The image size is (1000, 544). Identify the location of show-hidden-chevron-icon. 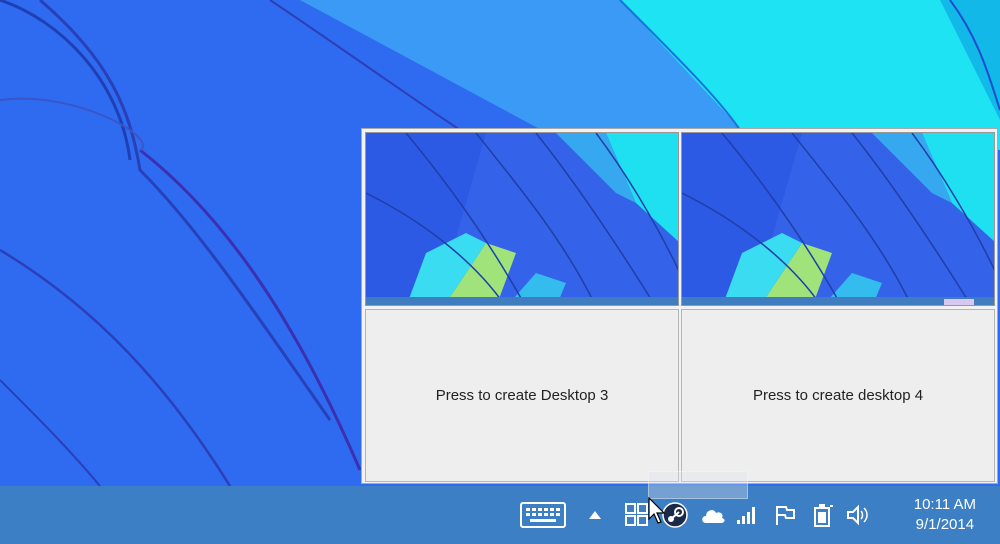
(595, 515).